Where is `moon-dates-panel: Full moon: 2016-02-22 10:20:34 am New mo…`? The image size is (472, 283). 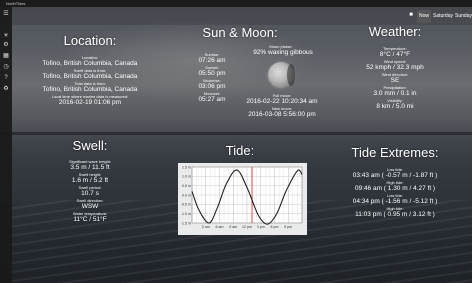
moon-dates-panel: Full moon: 2016-02-22 10:20:34 am New mo… is located at coordinates (282, 106).